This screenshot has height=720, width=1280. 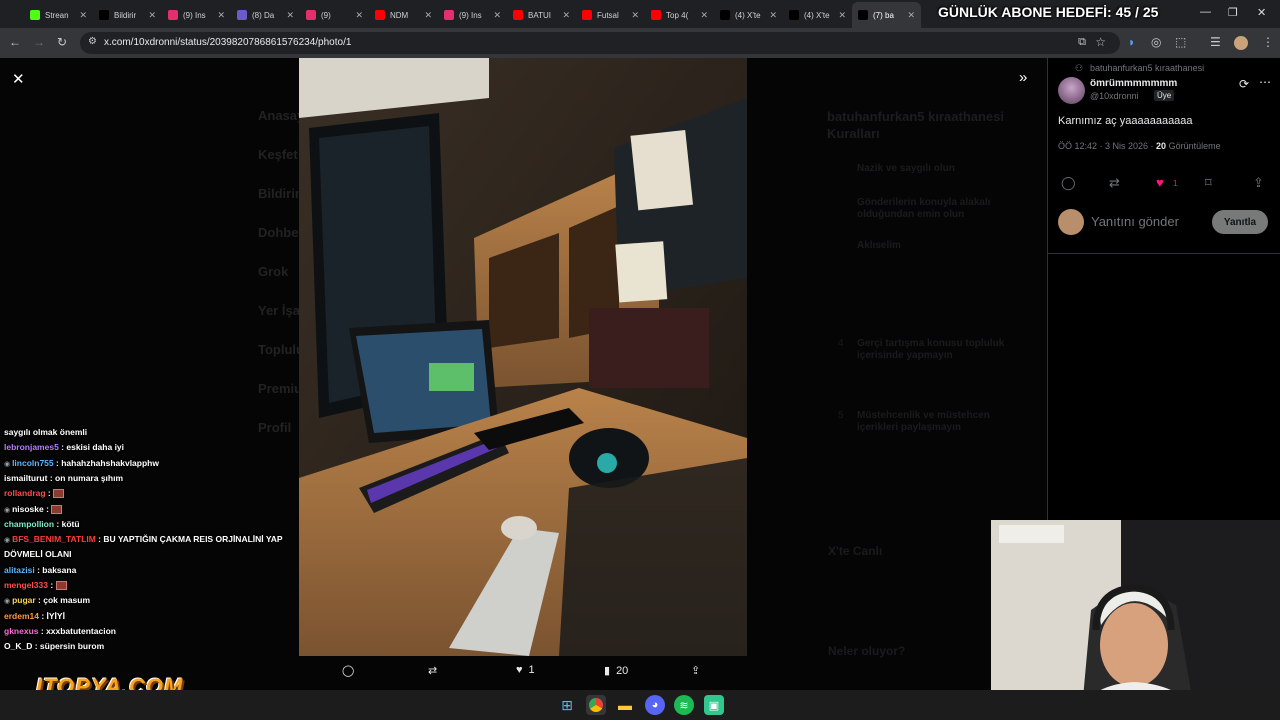 What do you see at coordinates (1156, 42) in the screenshot?
I see `extension-icon: ◎` at bounding box center [1156, 42].